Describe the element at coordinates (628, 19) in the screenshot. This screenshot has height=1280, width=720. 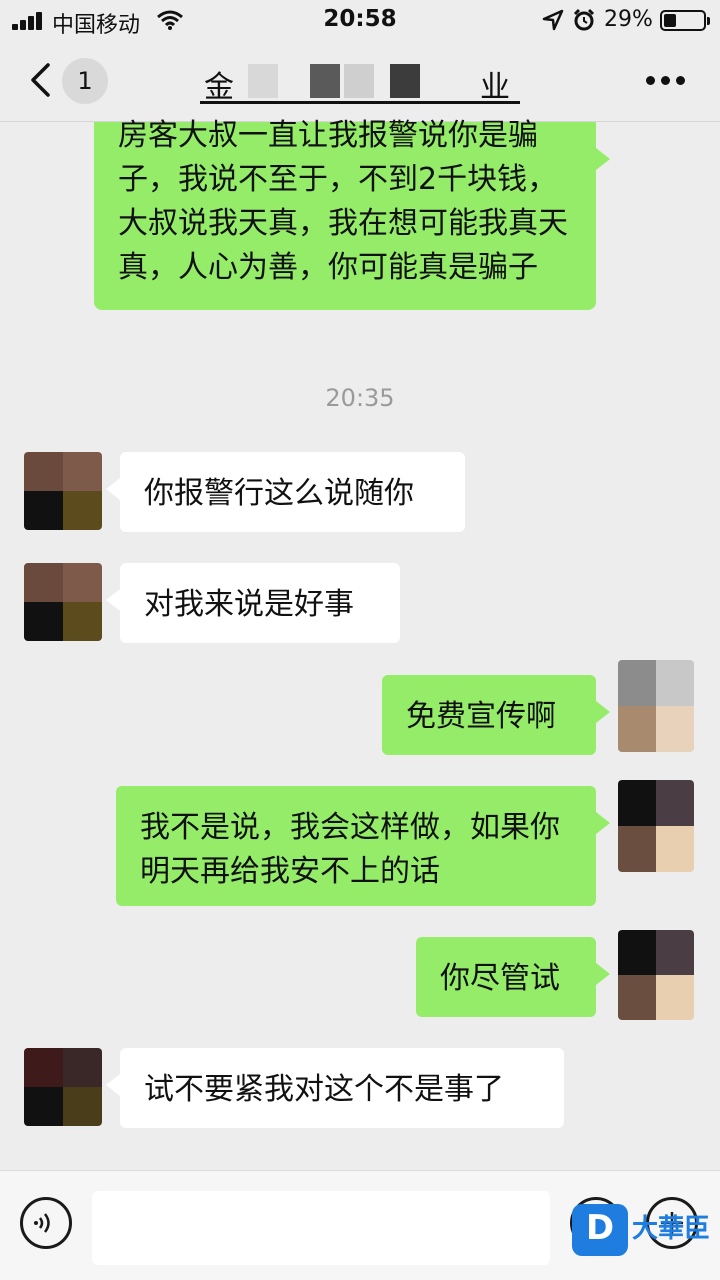
I see `battery-percent: 29%` at that location.